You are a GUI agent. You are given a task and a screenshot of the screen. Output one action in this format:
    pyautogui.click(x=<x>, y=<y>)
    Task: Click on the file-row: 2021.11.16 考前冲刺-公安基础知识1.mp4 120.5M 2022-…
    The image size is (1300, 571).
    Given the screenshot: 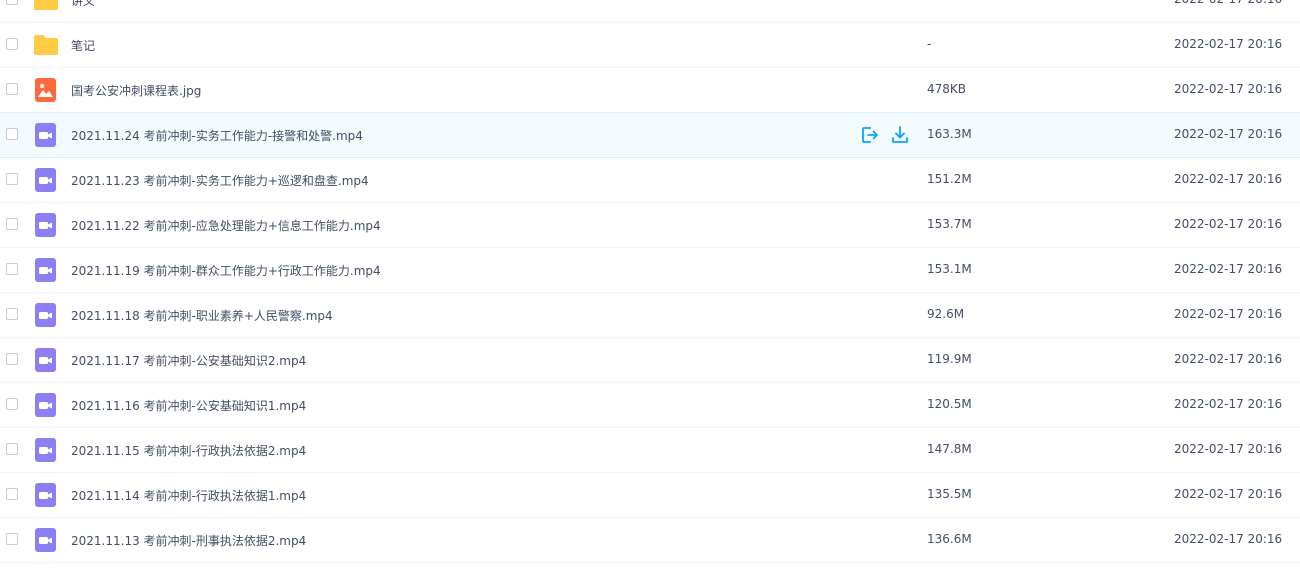 What is the action you would take?
    pyautogui.click(x=650, y=405)
    